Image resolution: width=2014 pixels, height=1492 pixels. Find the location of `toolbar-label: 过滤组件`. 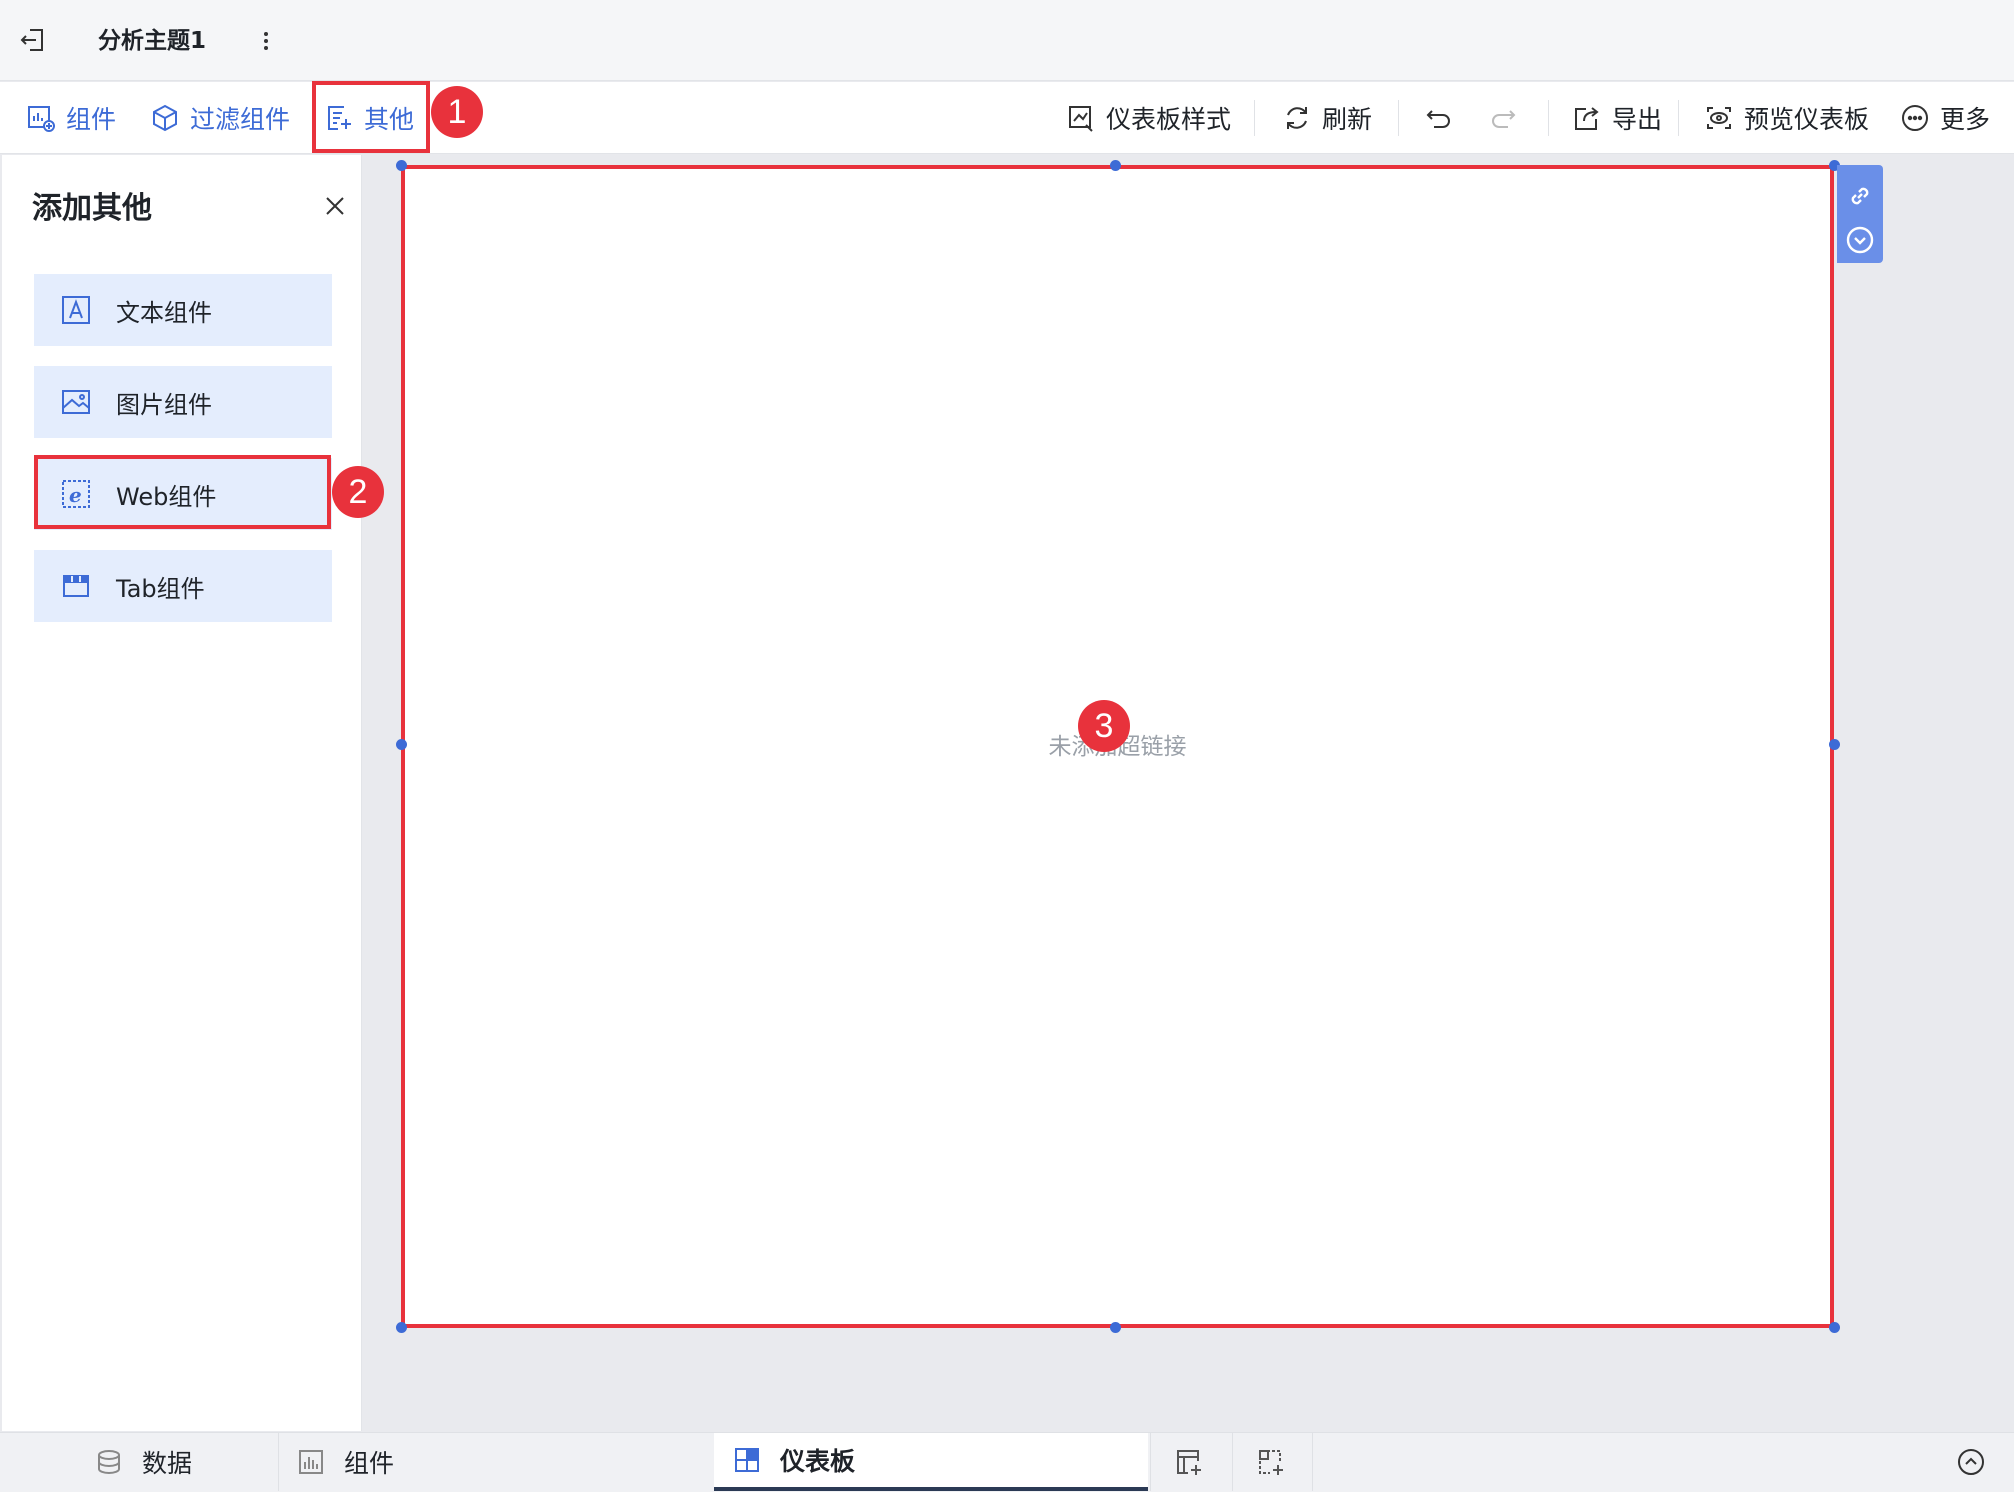

toolbar-label: 过滤组件 is located at coordinates (240, 119).